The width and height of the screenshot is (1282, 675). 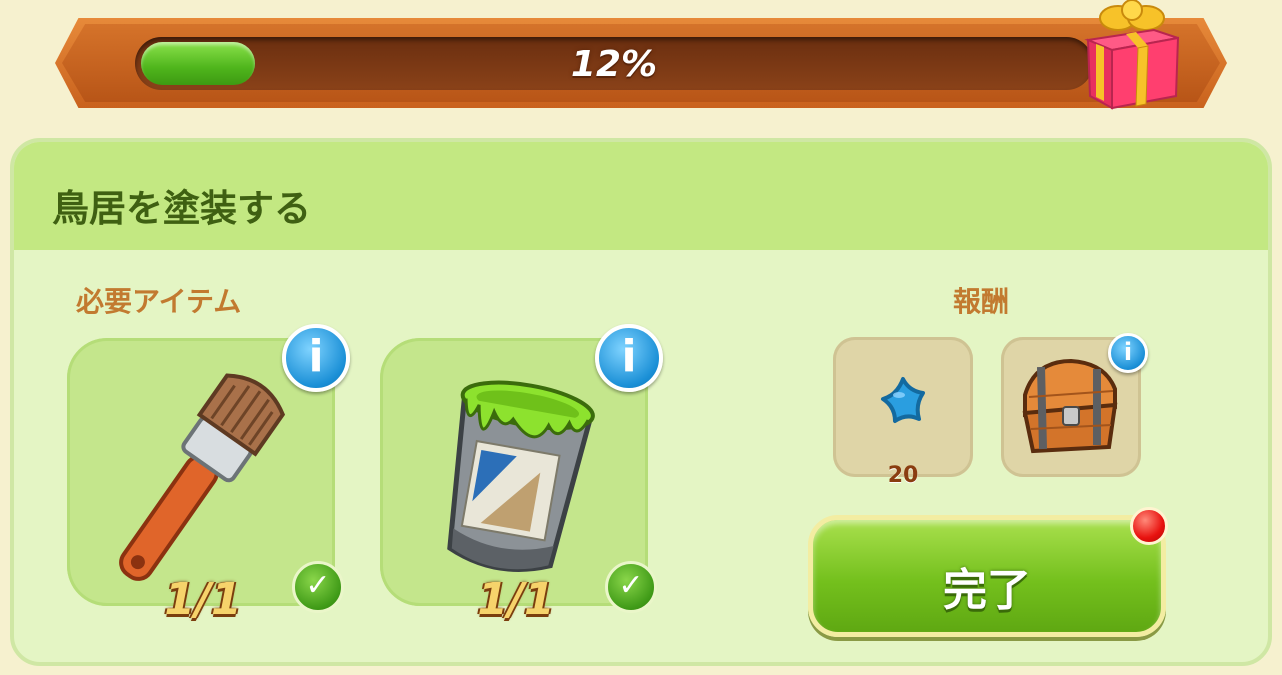 What do you see at coordinates (981, 301) in the screenshot?
I see `reward-label: 報酬` at bounding box center [981, 301].